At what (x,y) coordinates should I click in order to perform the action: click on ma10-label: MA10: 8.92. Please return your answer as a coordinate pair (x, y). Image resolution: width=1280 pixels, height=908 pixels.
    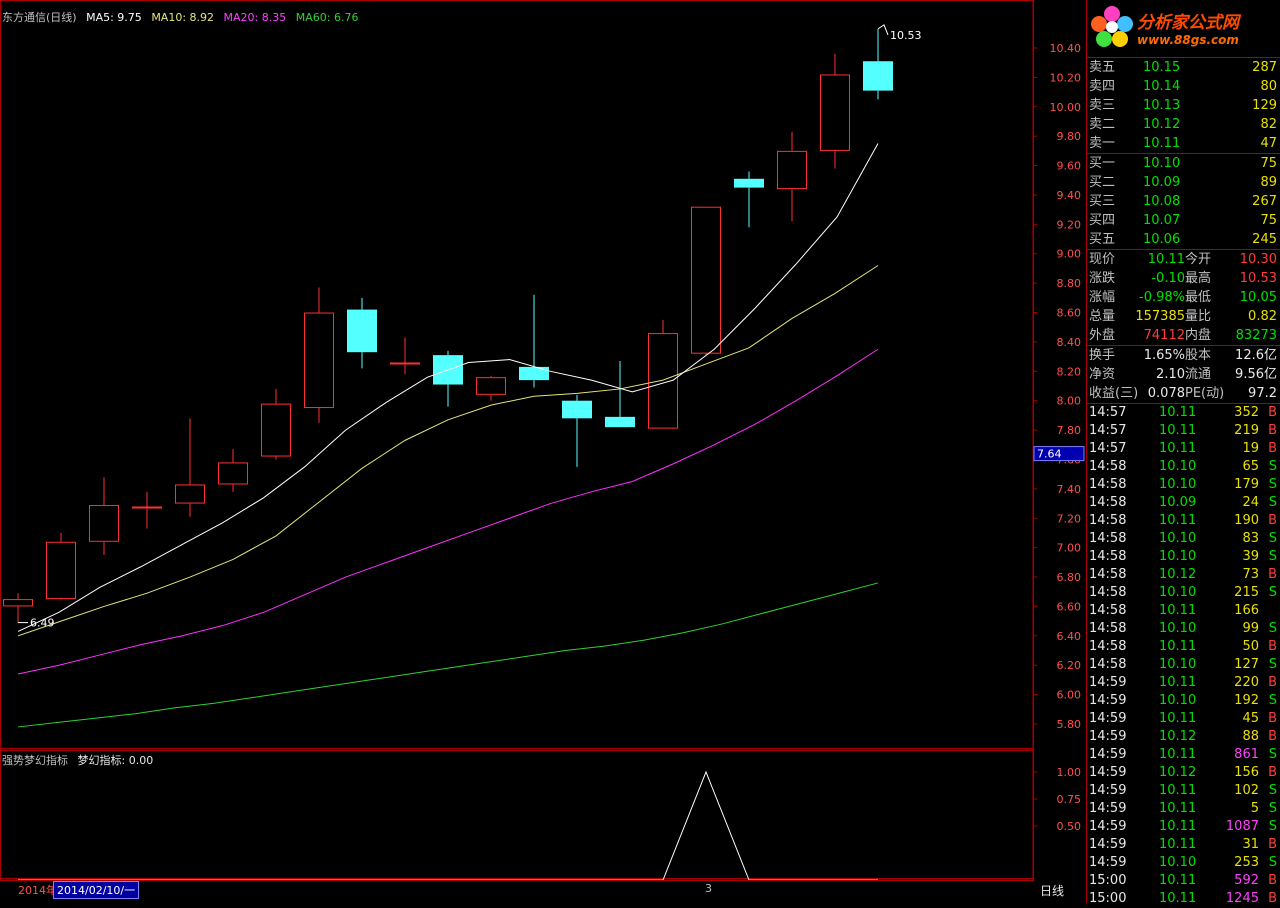
    Looking at the image, I should click on (183, 17).